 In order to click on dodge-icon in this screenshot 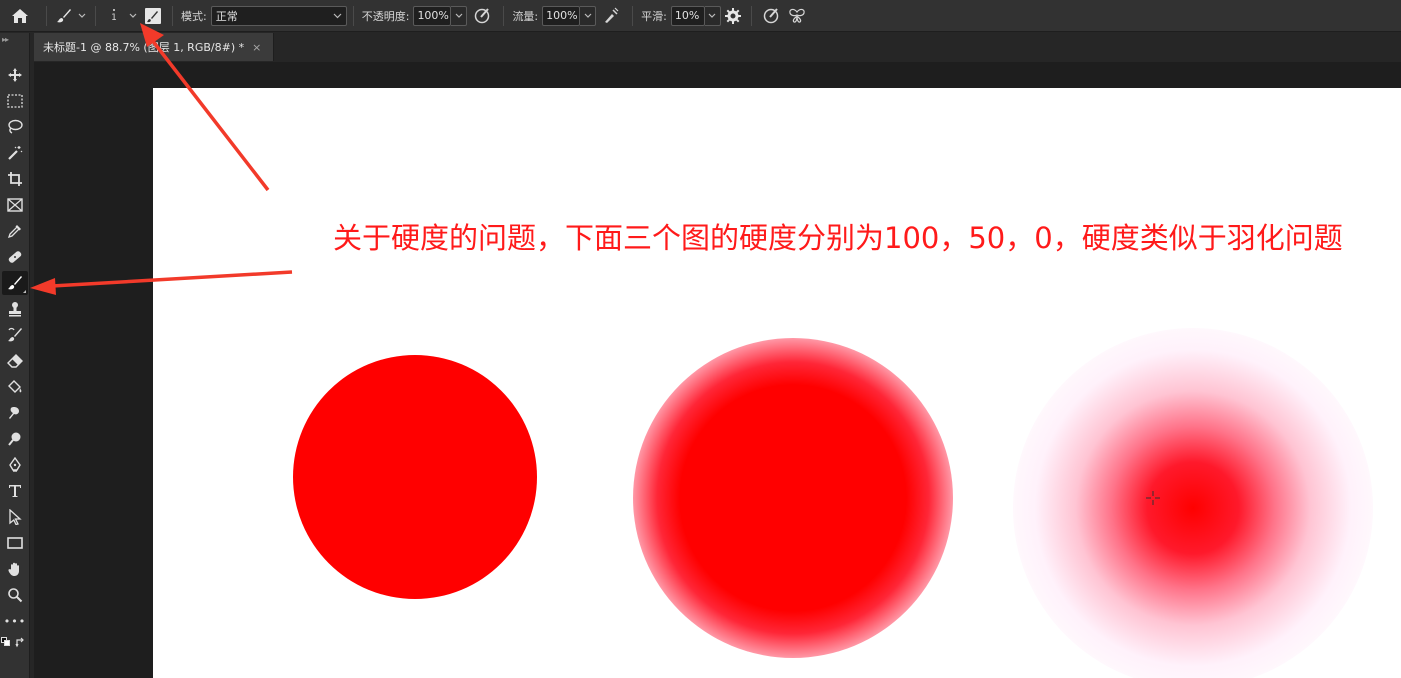, I will do `click(14, 439)`.